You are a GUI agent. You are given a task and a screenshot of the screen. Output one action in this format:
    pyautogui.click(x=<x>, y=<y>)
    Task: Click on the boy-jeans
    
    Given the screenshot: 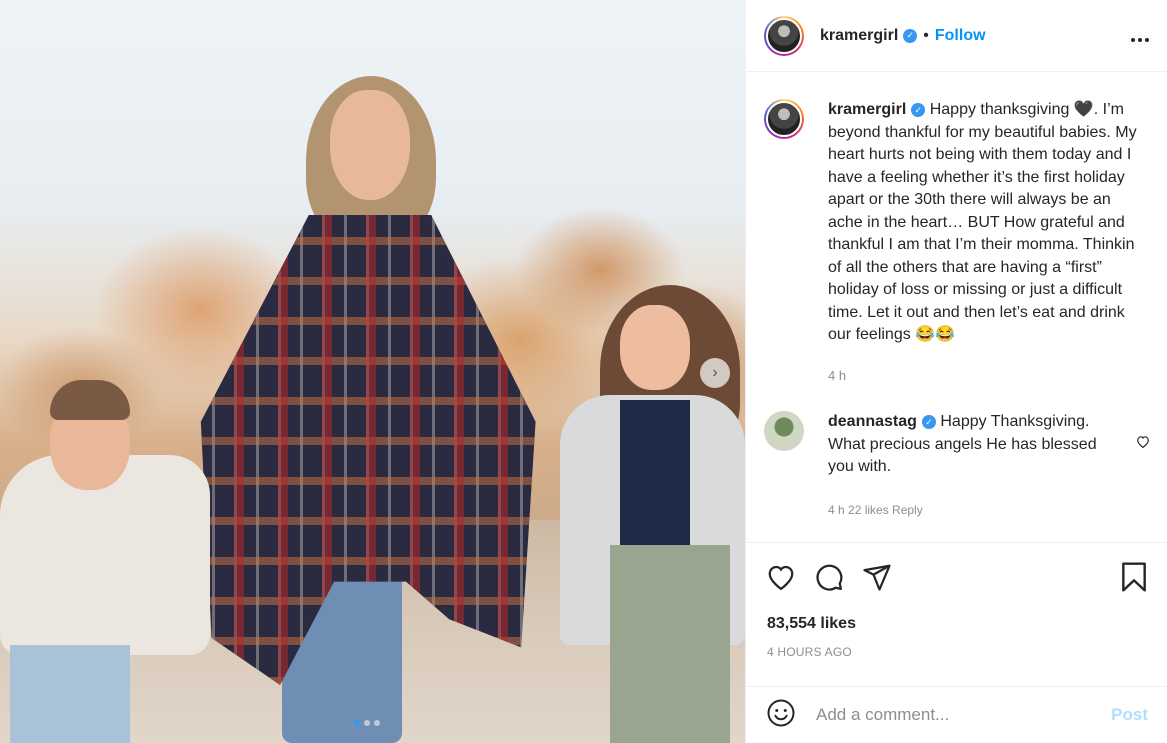 What is the action you would take?
    pyautogui.click(x=70, y=694)
    